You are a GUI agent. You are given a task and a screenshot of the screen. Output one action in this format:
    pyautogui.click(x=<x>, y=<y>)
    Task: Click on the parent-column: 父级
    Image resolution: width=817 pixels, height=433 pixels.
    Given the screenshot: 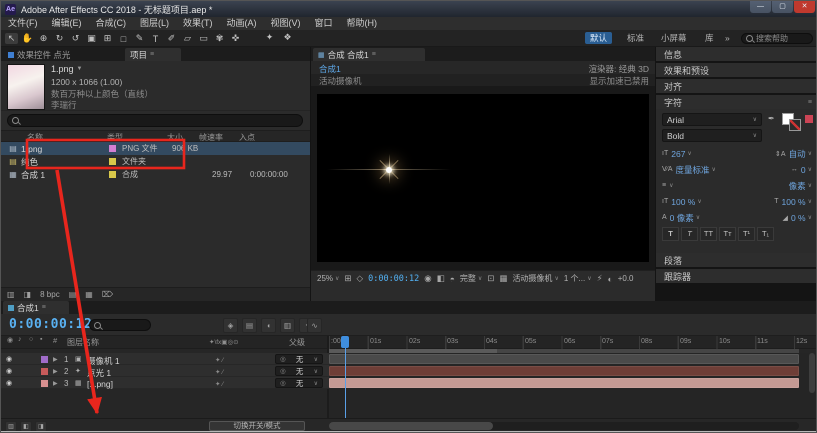 What is the action you would take?
    pyautogui.click(x=297, y=342)
    